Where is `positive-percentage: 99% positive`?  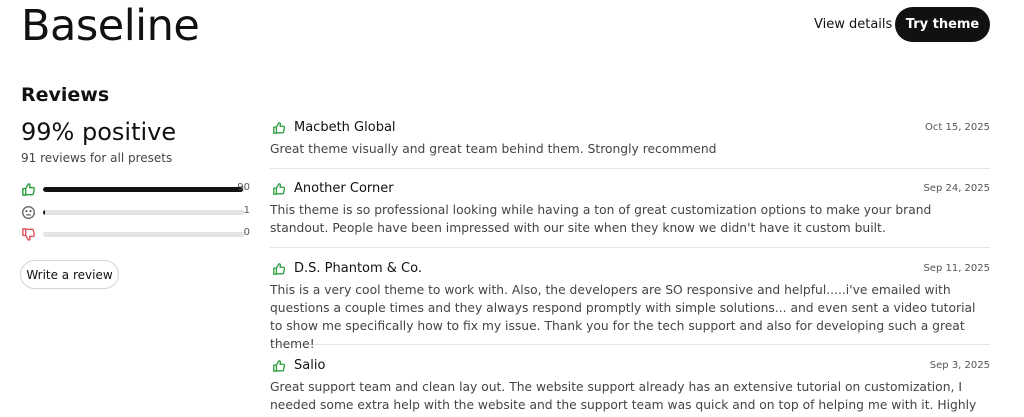
positive-percentage: 99% positive is located at coordinates (99, 132).